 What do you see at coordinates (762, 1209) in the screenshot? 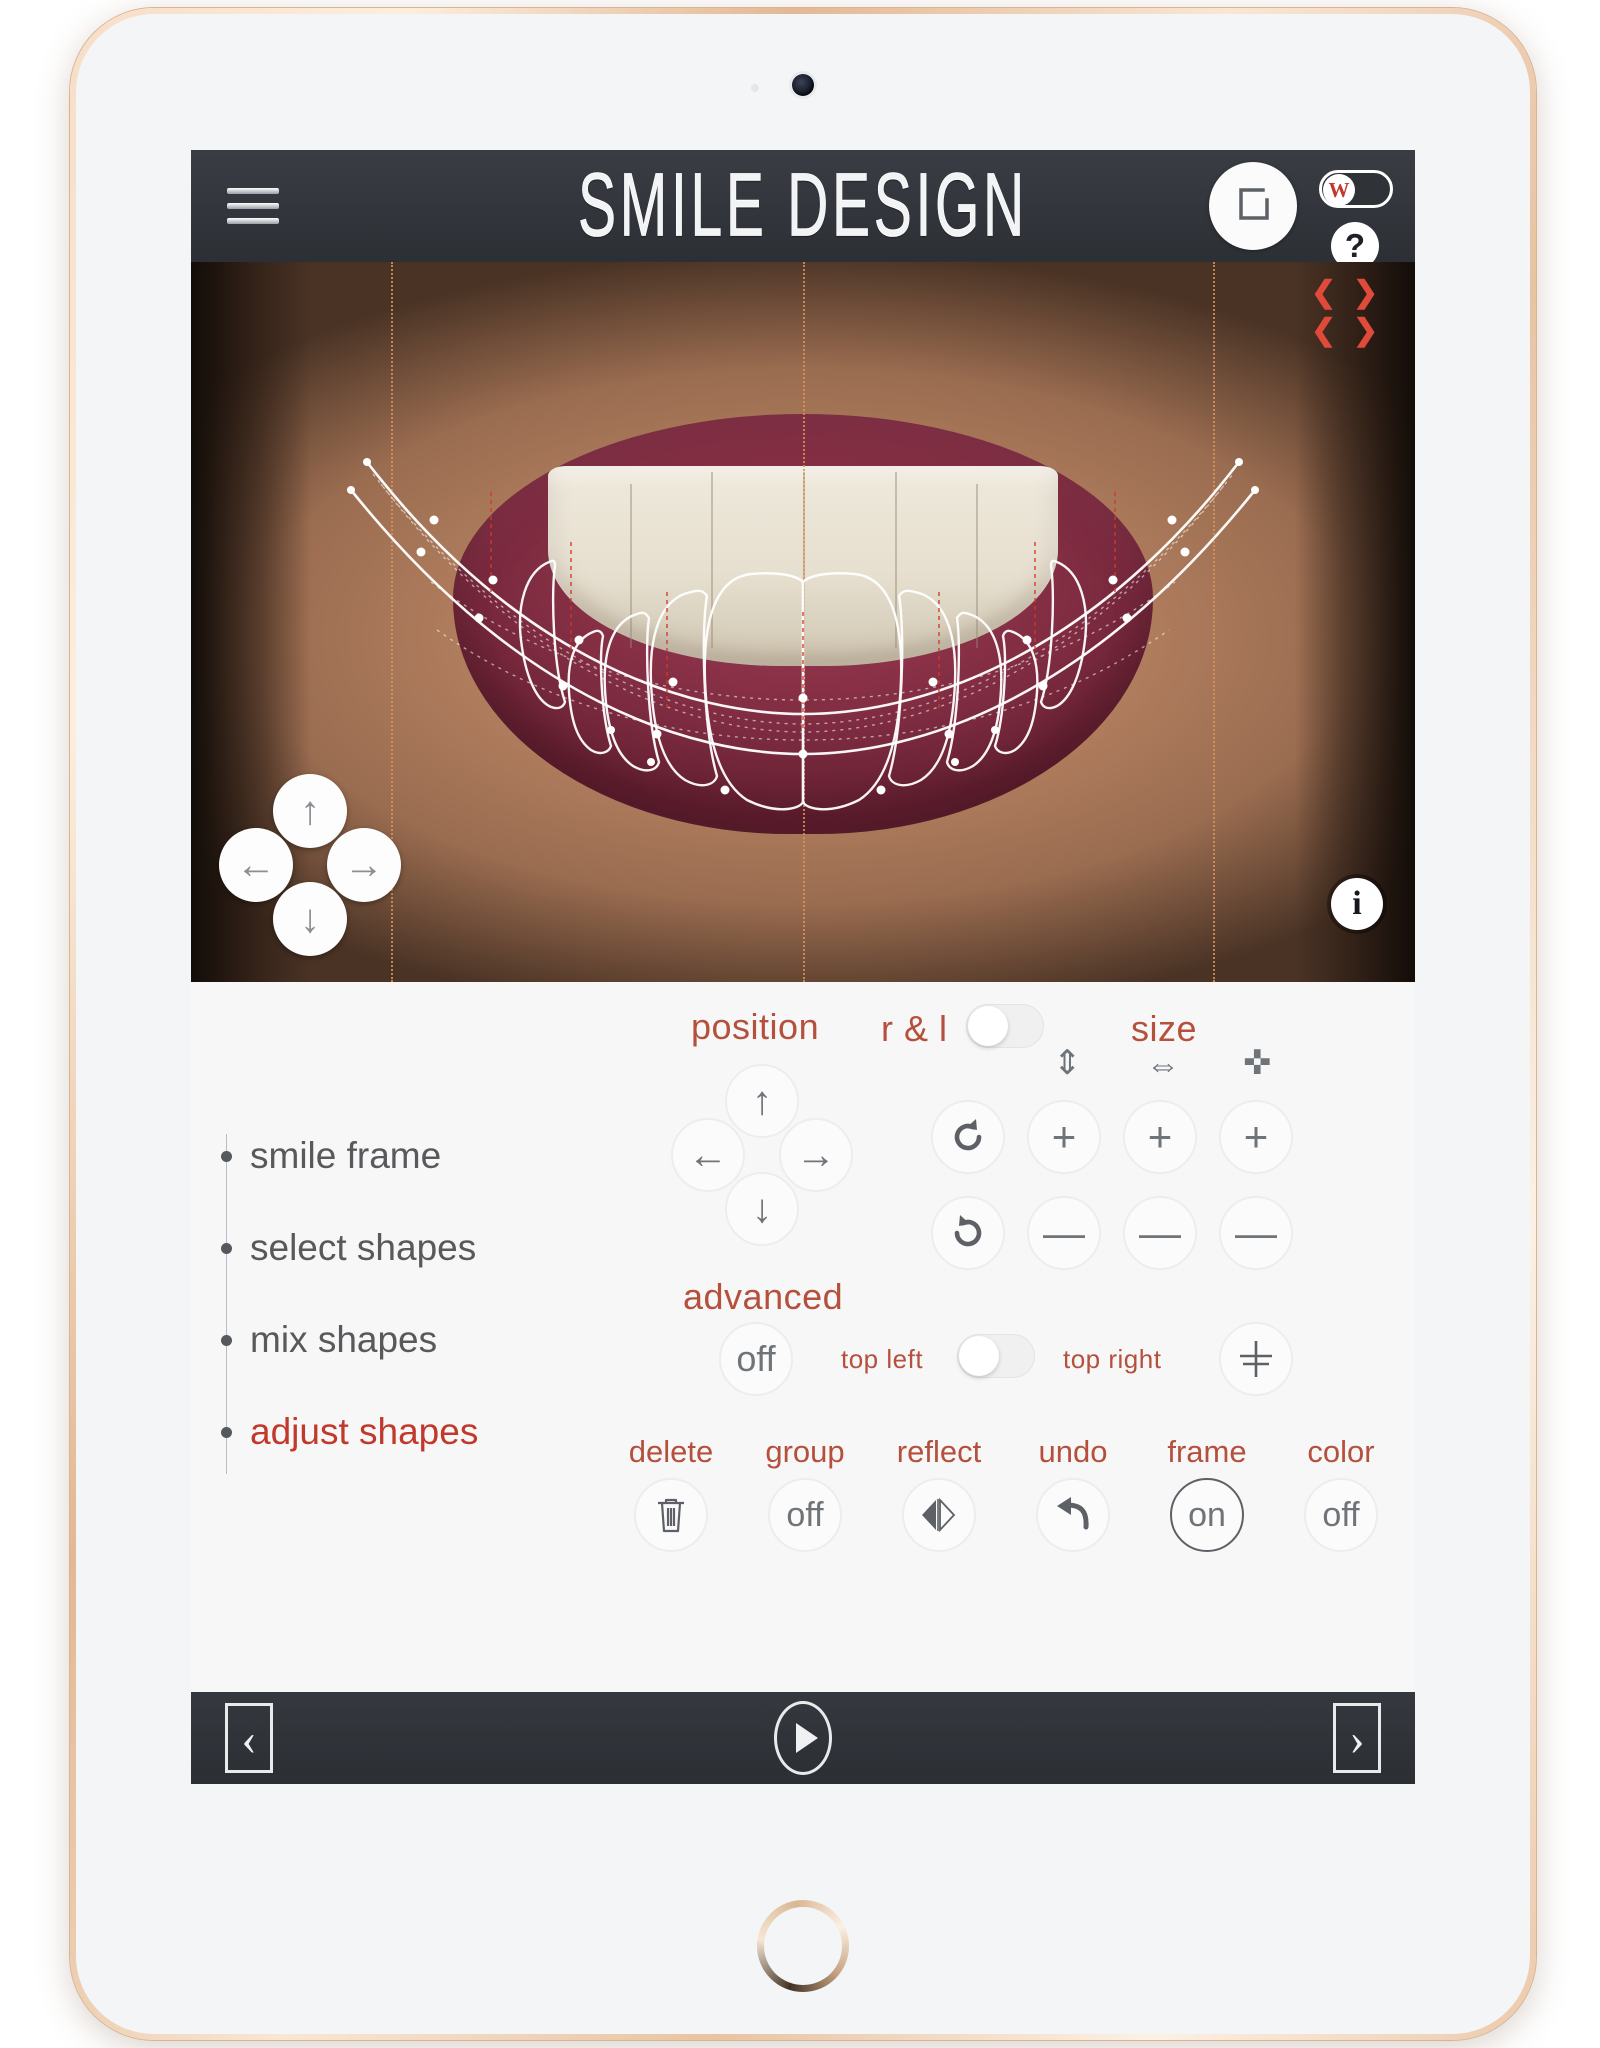
I see `position-down-button: ↓` at bounding box center [762, 1209].